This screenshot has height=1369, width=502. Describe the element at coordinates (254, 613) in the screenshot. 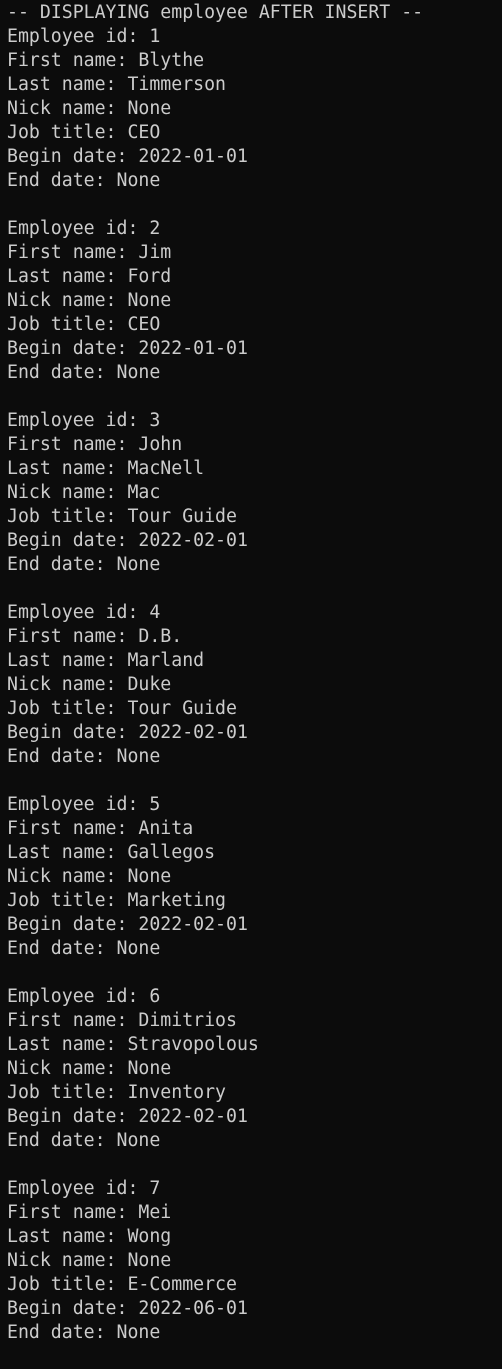

I see `employee-field-id: Employee id: 4` at that location.